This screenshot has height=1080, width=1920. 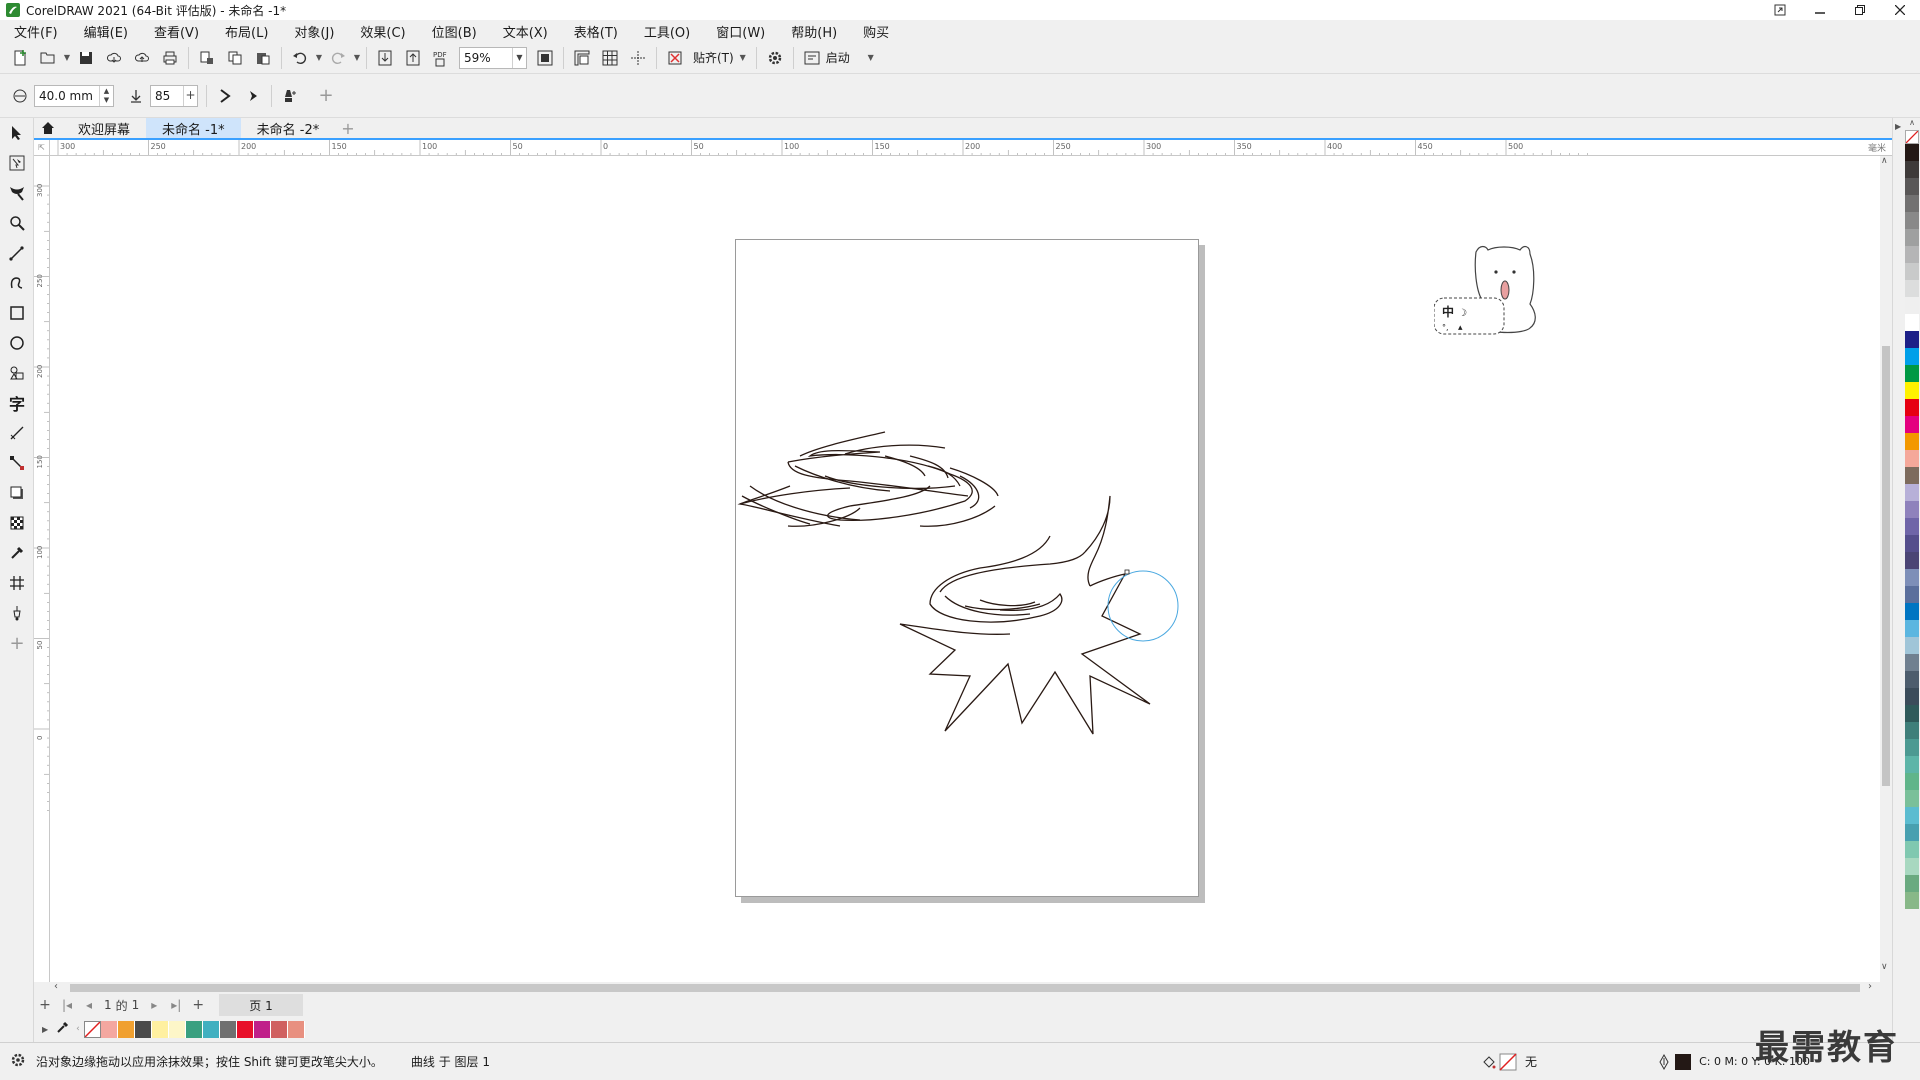 I want to click on vertical-ruler: 300 250 200 150 100 50 0, so click(x=42, y=569).